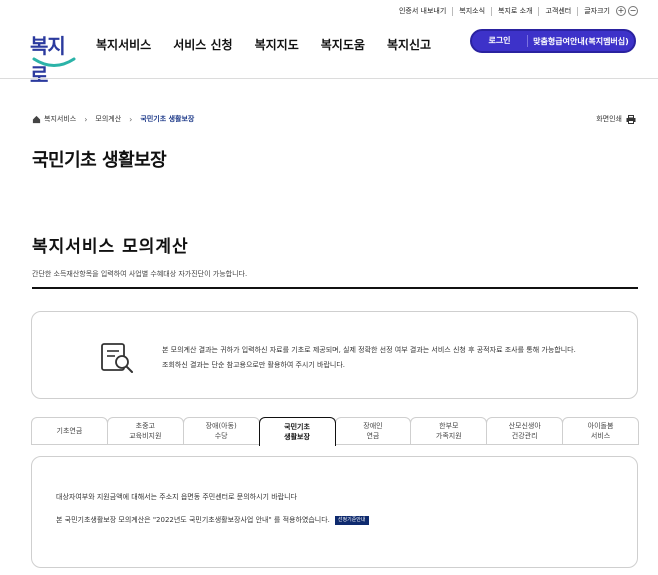  What do you see at coordinates (559, 11) in the screenshot?
I see `customer-center-link: 고객센터` at bounding box center [559, 11].